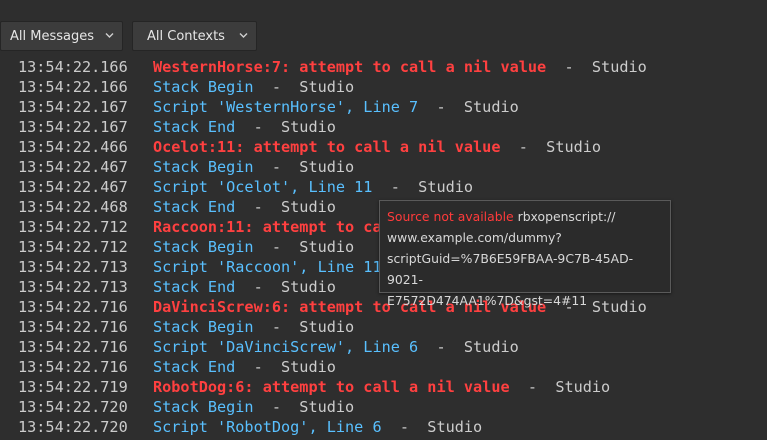 The image size is (767, 440). Describe the element at coordinates (73, 387) in the screenshot. I see `log-timestamp: 13:54:22.719` at that location.